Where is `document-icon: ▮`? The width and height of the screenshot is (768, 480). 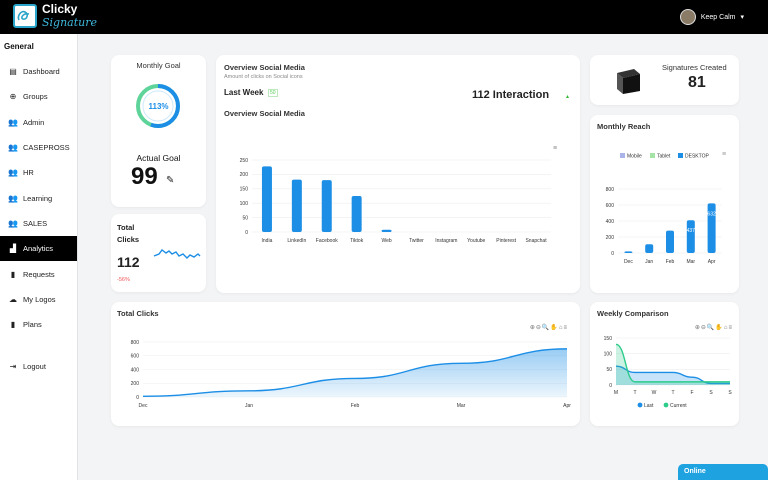 document-icon: ▮ is located at coordinates (13, 274).